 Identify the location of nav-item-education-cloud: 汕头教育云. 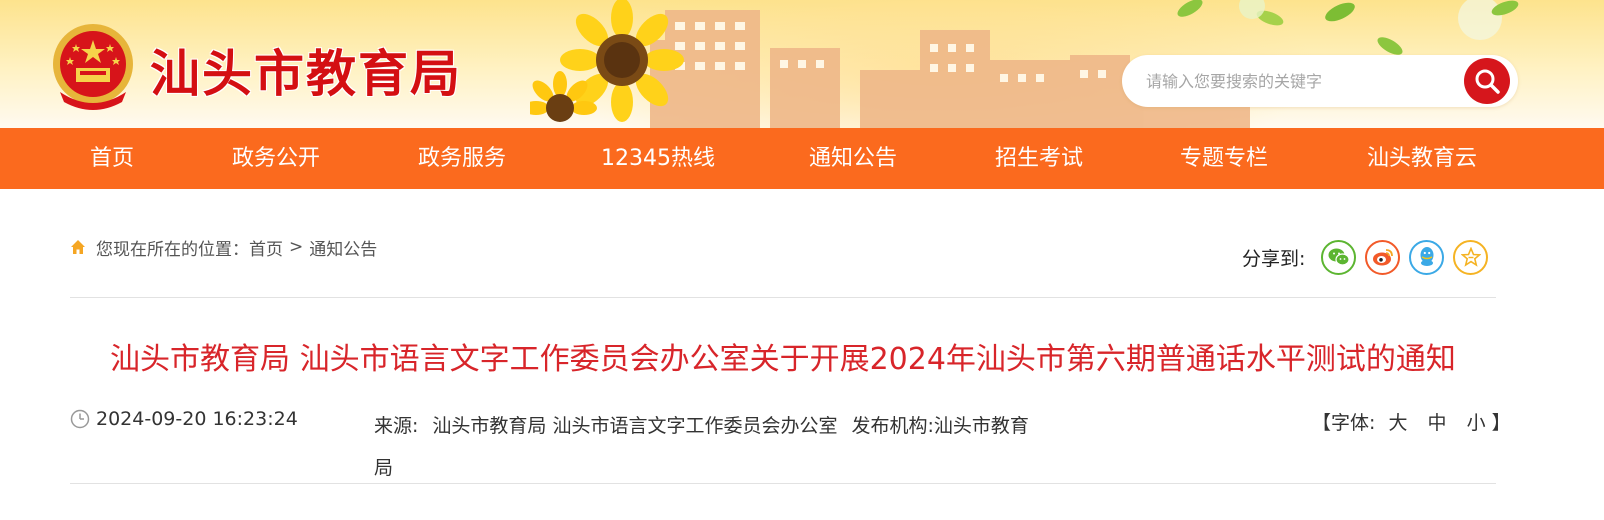
(1422, 158).